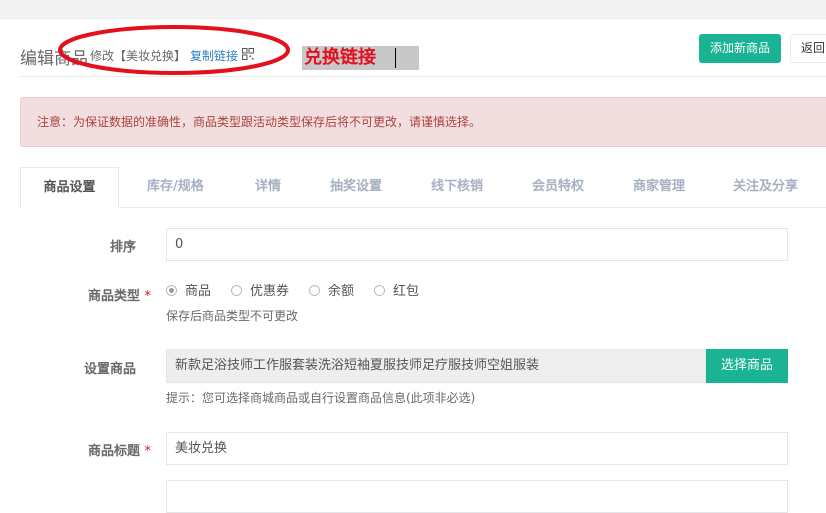  Describe the element at coordinates (395, 58) in the screenshot. I see `text-cursor` at that location.